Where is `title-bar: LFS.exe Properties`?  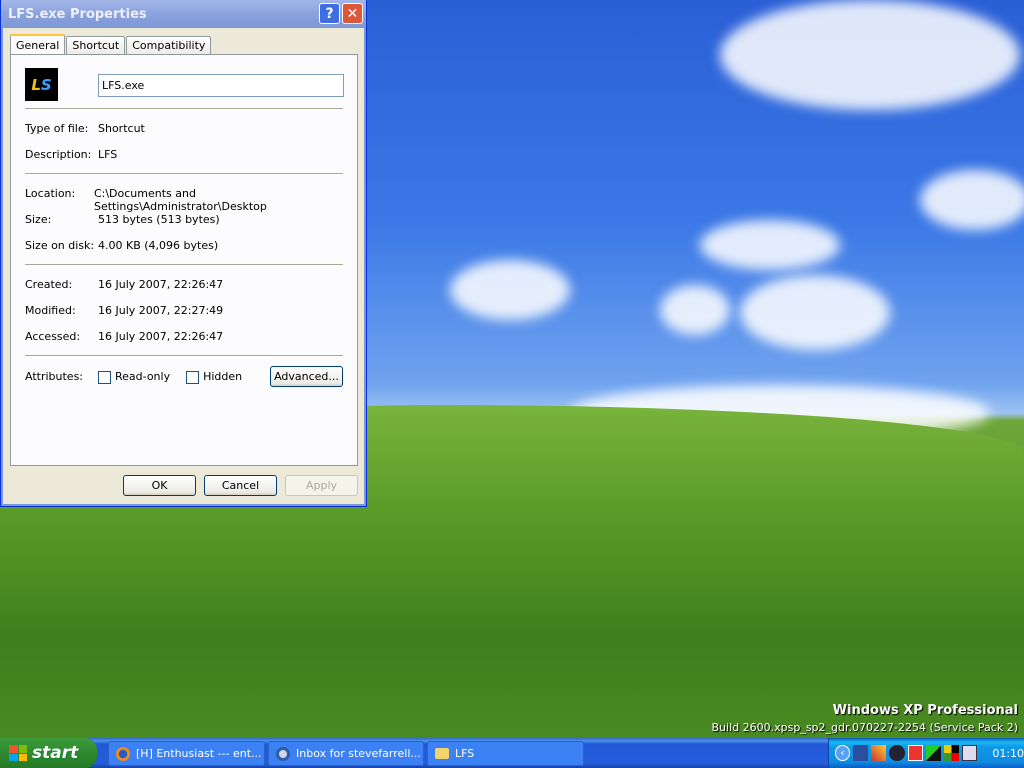 title-bar: LFS.exe Properties is located at coordinates (183, 14).